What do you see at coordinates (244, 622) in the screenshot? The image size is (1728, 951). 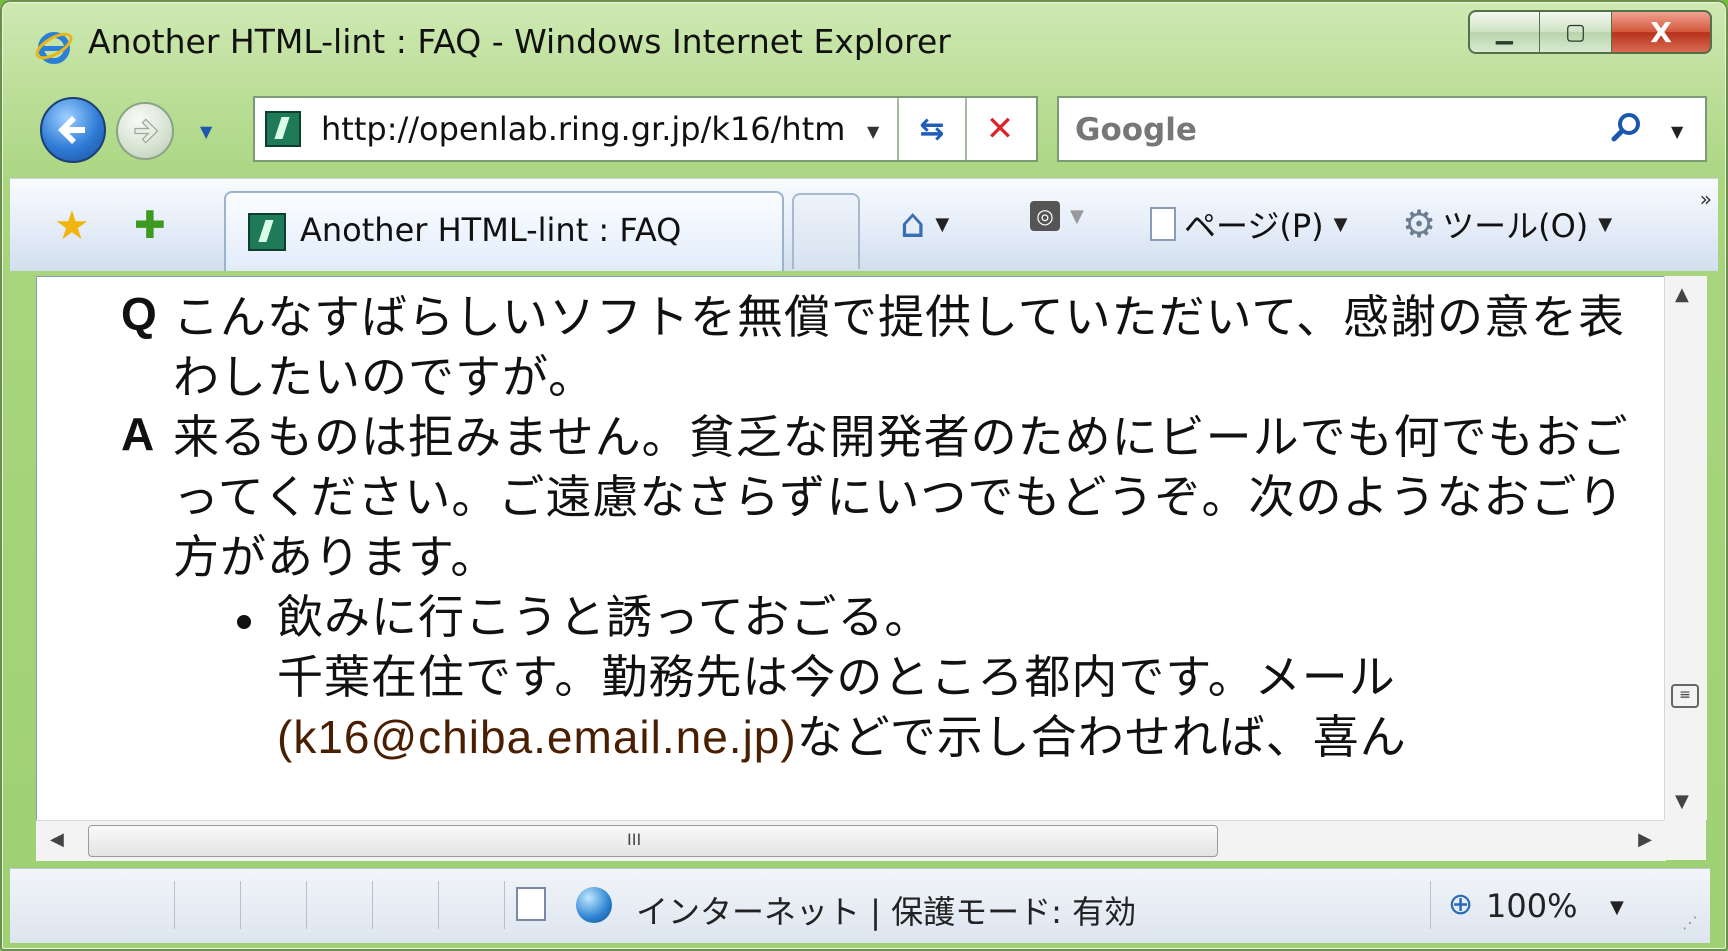 I see `bullet-icon` at bounding box center [244, 622].